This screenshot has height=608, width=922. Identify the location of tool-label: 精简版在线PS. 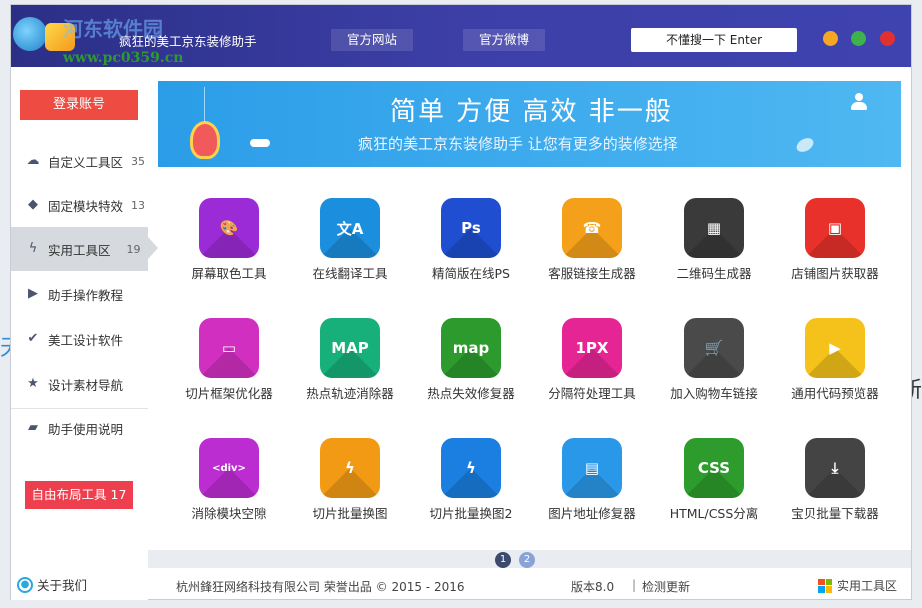
(471, 273).